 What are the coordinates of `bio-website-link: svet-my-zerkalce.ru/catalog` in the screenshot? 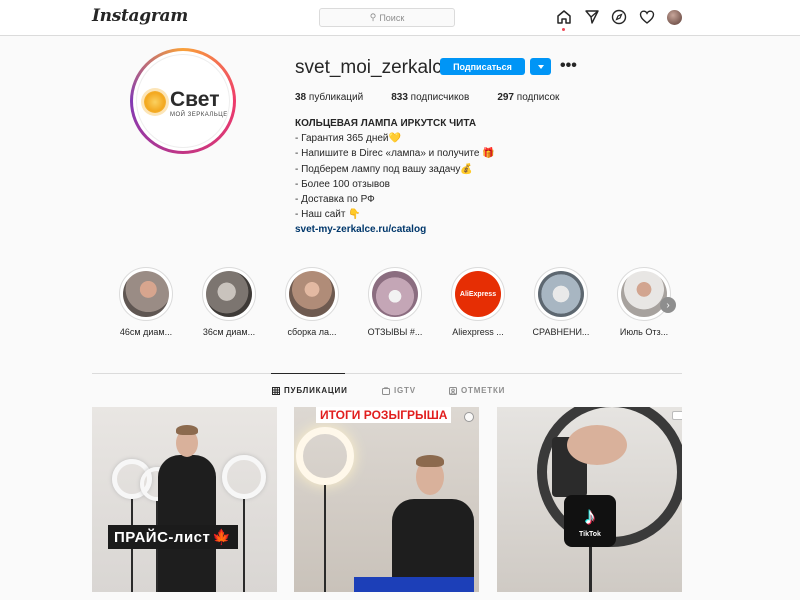 It's located at (395, 229).